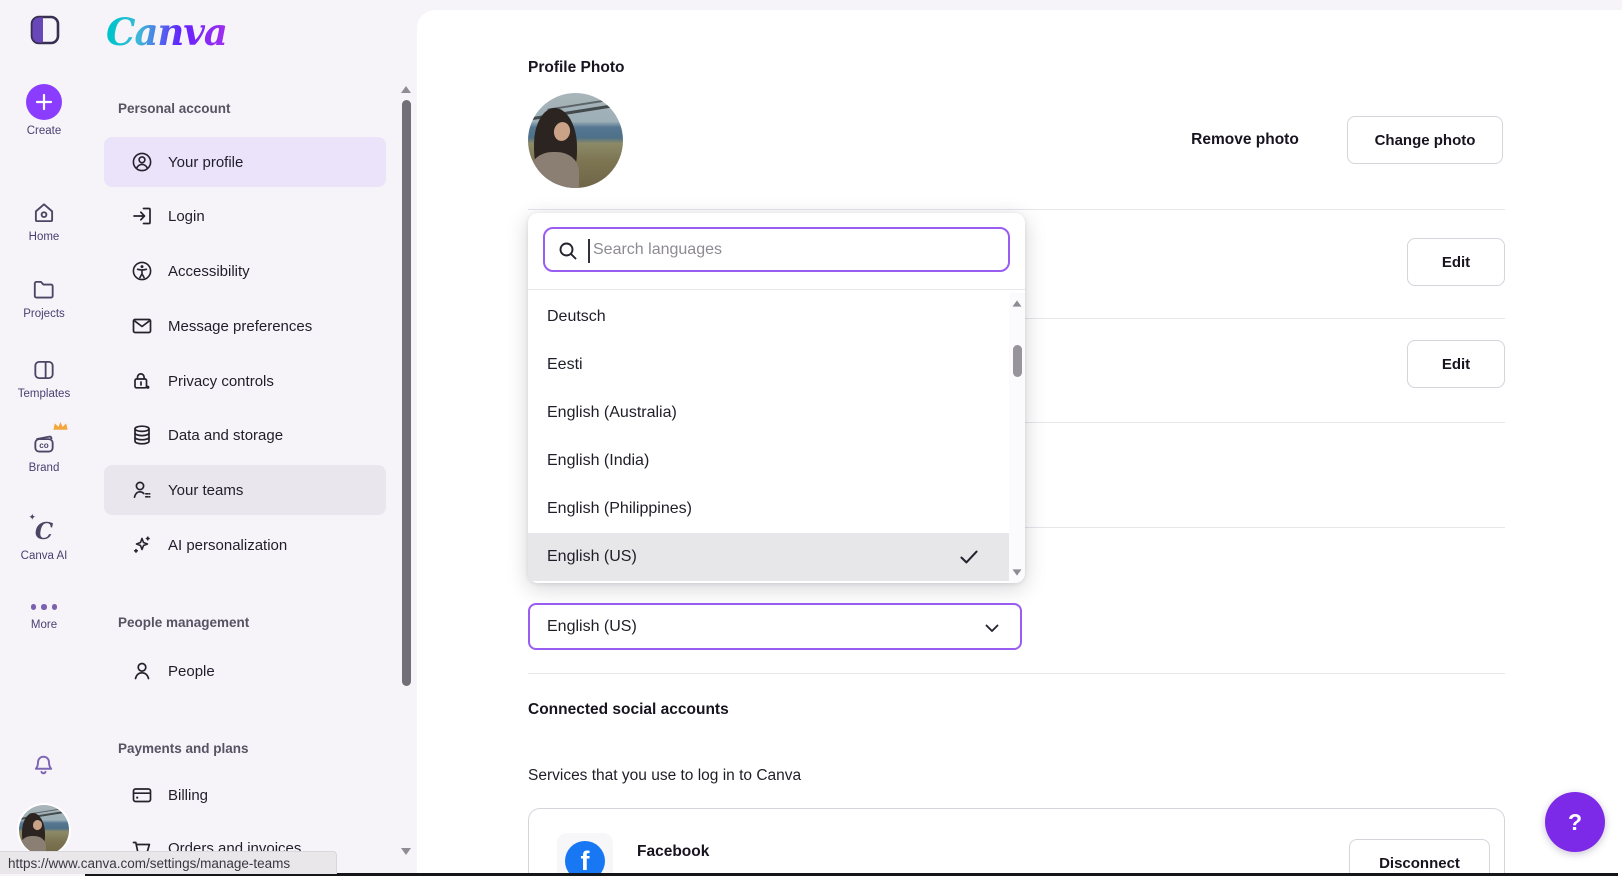 Image resolution: width=1622 pixels, height=876 pixels. What do you see at coordinates (776, 289) in the screenshot?
I see `panel-divider` at bounding box center [776, 289].